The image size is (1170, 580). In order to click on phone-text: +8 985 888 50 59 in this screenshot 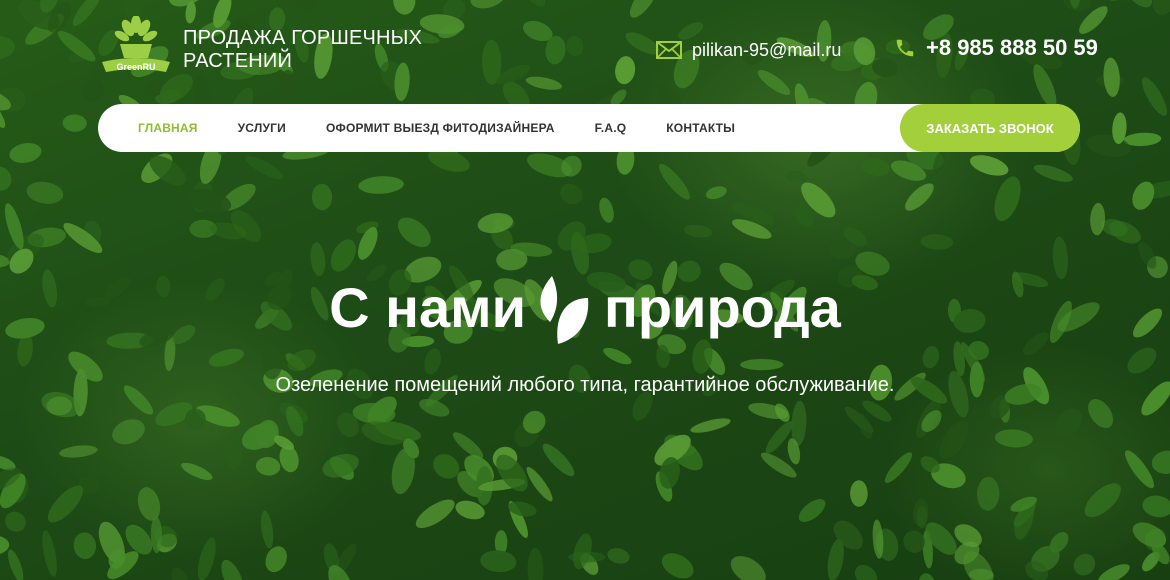, I will do `click(1012, 47)`.